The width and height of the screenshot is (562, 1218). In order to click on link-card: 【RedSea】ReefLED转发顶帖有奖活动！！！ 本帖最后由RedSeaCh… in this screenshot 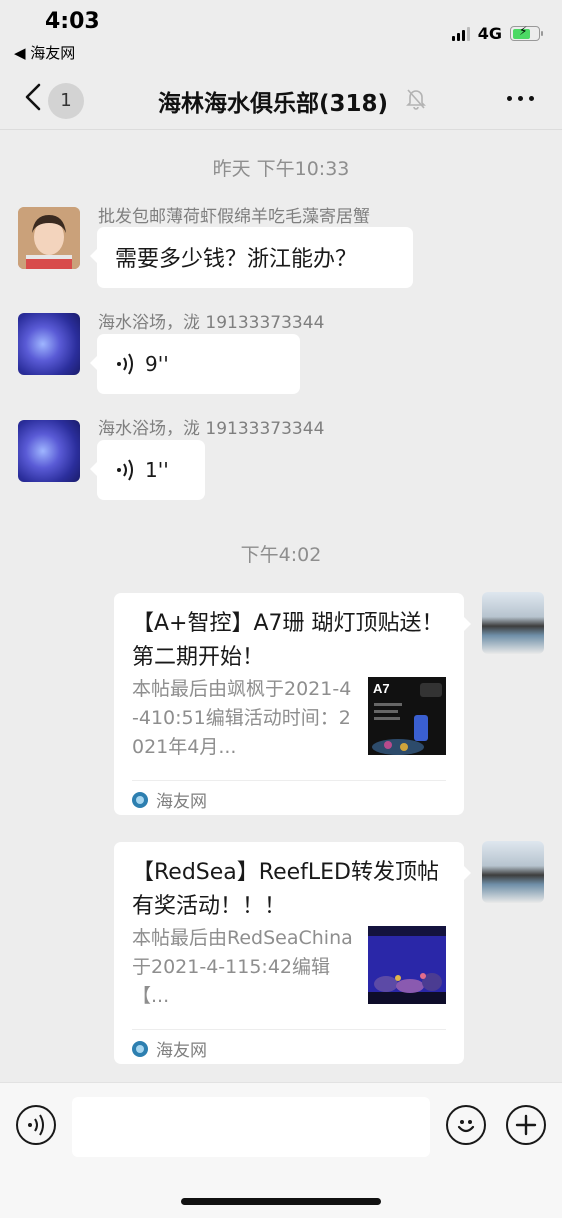, I will do `click(292, 953)`.